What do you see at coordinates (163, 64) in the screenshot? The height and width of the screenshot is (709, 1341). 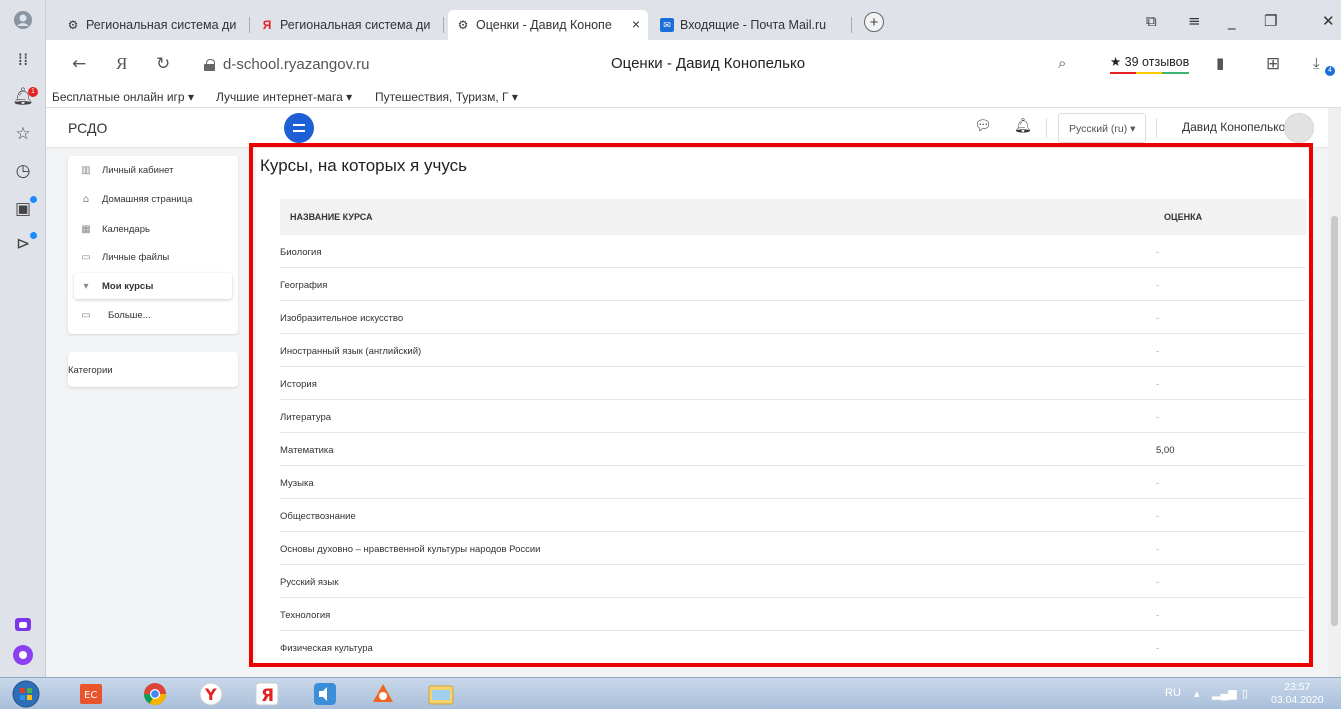 I see `reload-icon: ↻` at bounding box center [163, 64].